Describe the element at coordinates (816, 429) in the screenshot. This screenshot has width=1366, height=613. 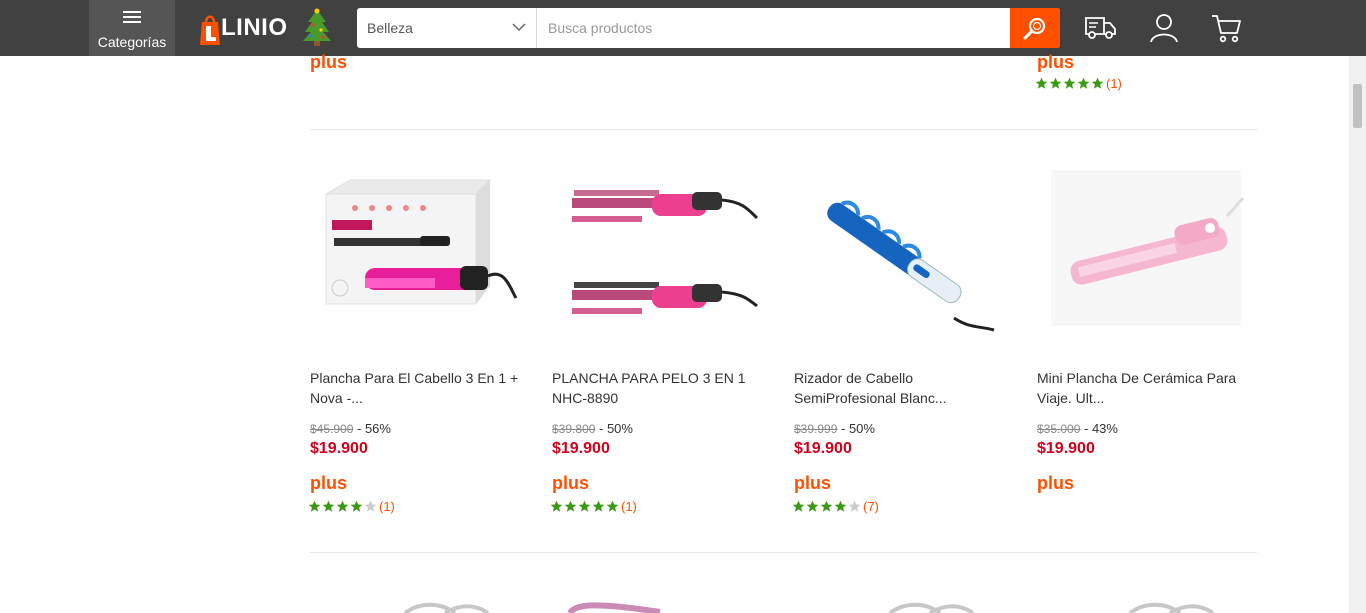
I see `original-price: $39.999` at that location.